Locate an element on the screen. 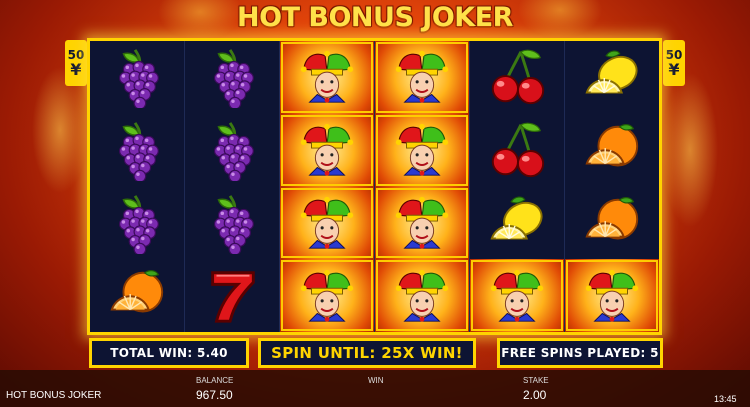 The width and height of the screenshot is (750, 407). balance-label: BALANCE is located at coordinates (215, 380).